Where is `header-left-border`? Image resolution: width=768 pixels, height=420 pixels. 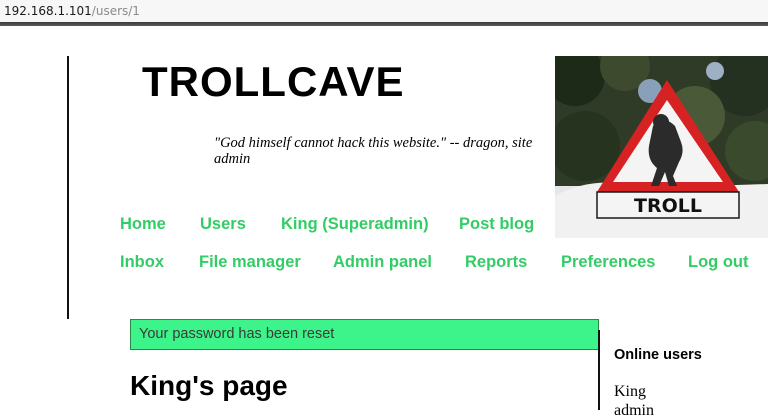
header-left-border is located at coordinates (68, 187).